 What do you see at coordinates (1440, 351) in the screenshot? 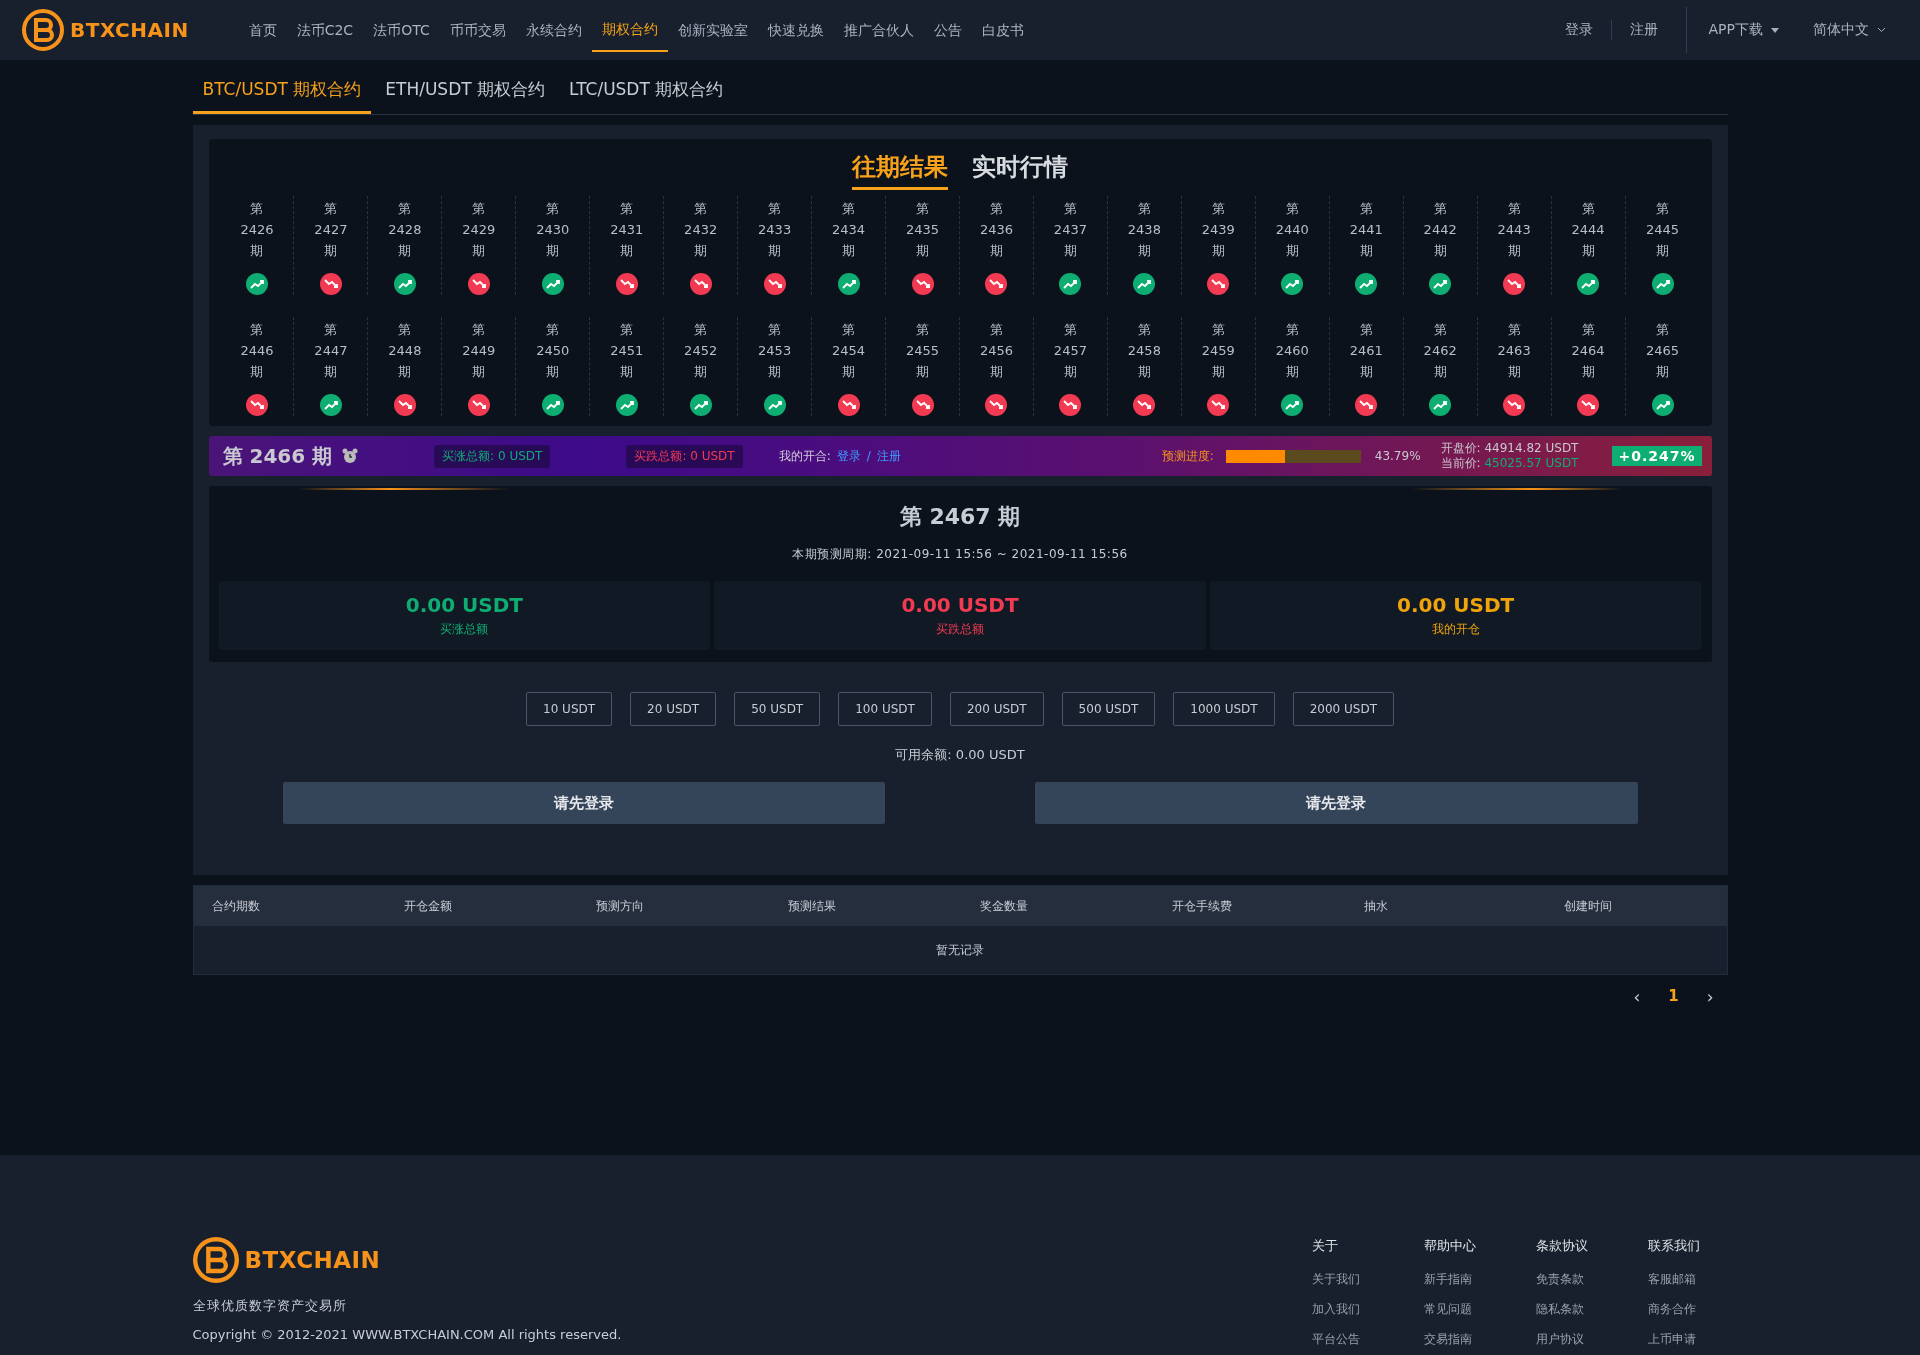
I see `period-number: 2462` at bounding box center [1440, 351].